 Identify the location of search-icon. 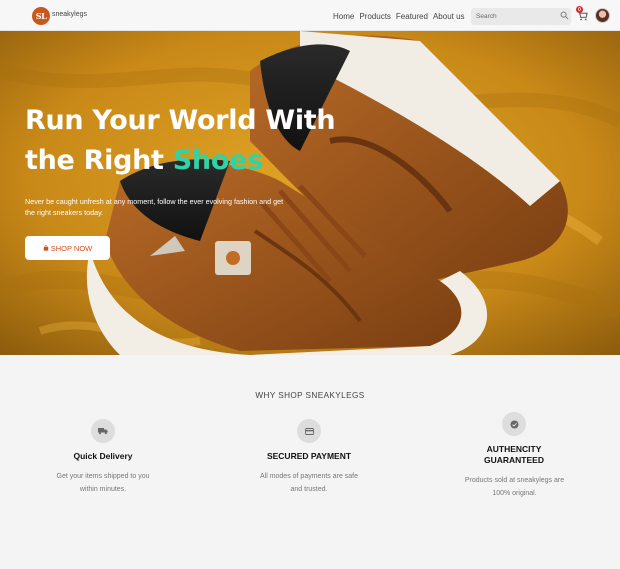
(564, 15).